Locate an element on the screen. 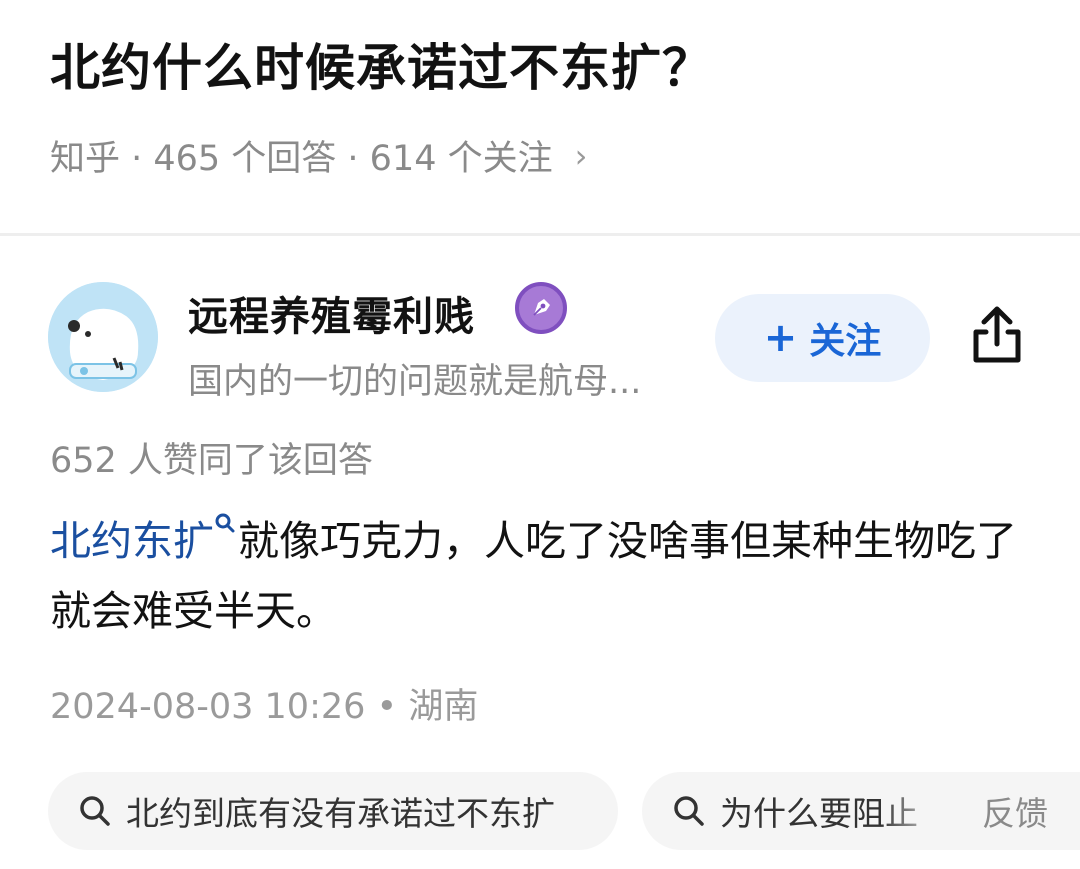  follow-button: + 关注 is located at coordinates (822, 338).